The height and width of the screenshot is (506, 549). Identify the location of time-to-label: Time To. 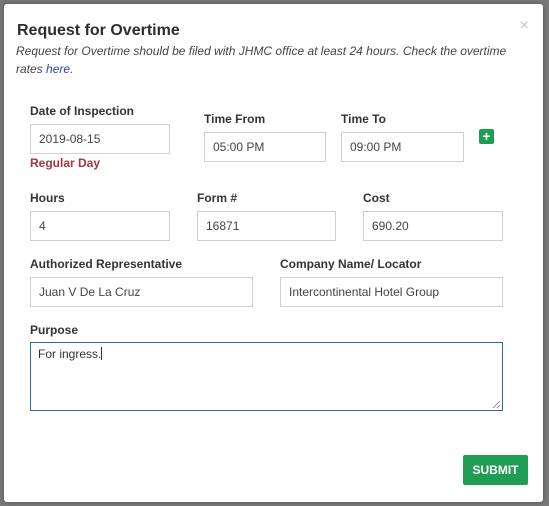
(363, 119).